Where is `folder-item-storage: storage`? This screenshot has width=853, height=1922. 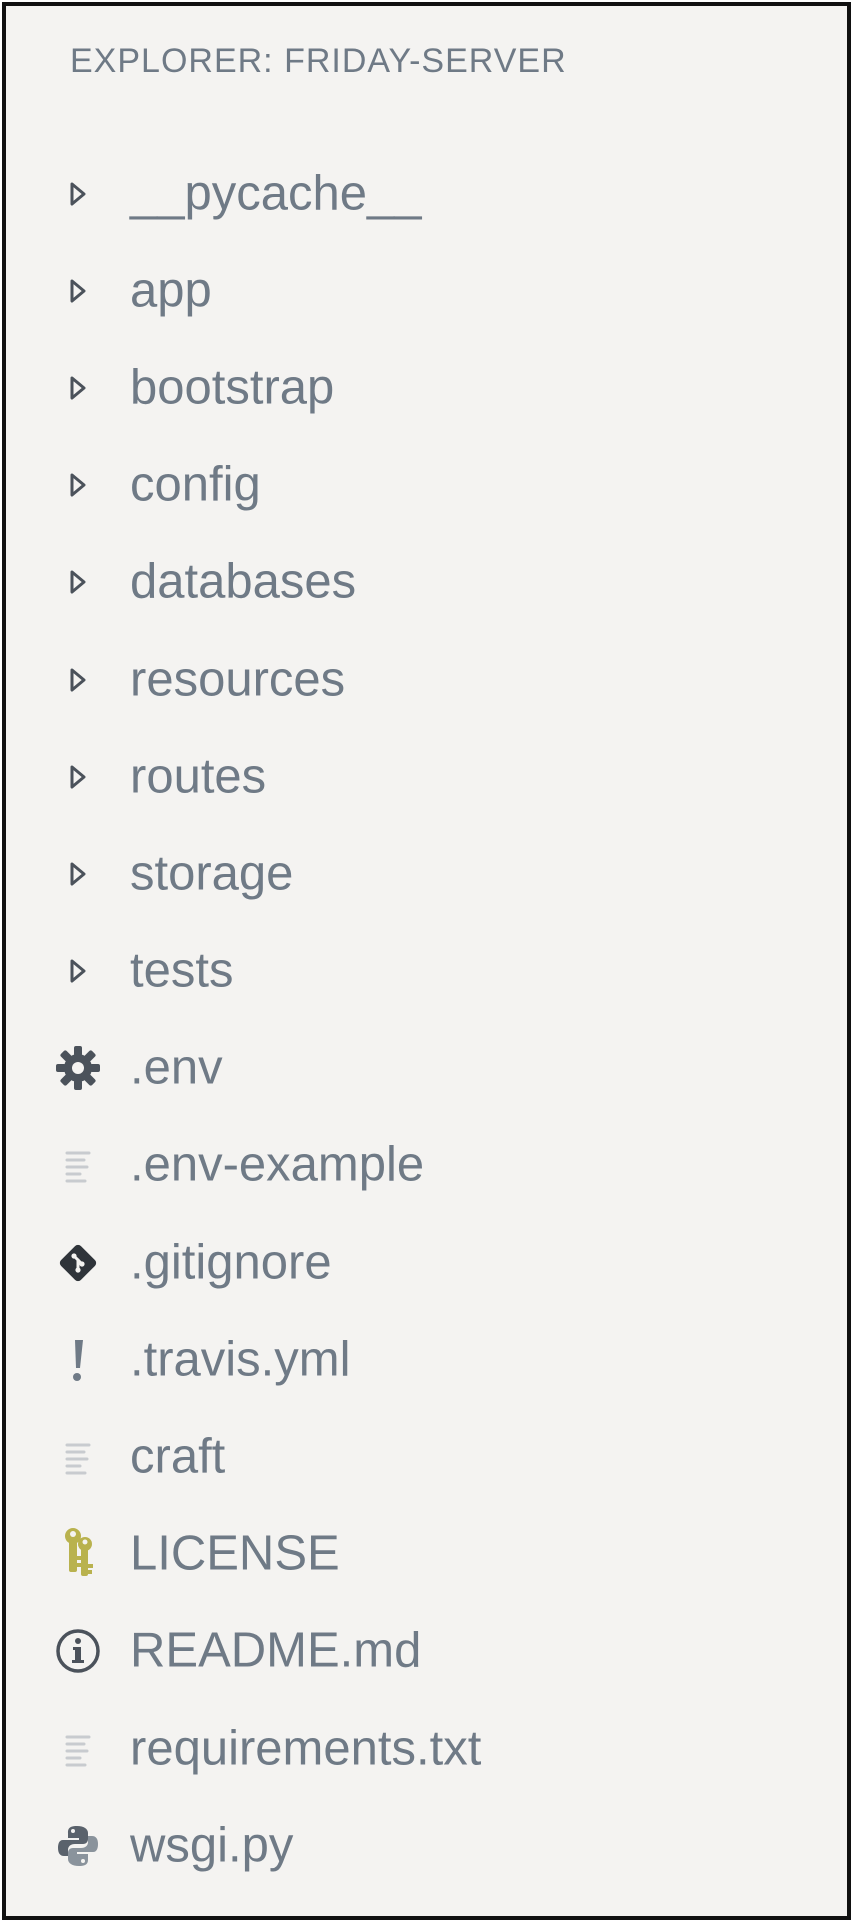
folder-item-storage: storage is located at coordinates (426, 873).